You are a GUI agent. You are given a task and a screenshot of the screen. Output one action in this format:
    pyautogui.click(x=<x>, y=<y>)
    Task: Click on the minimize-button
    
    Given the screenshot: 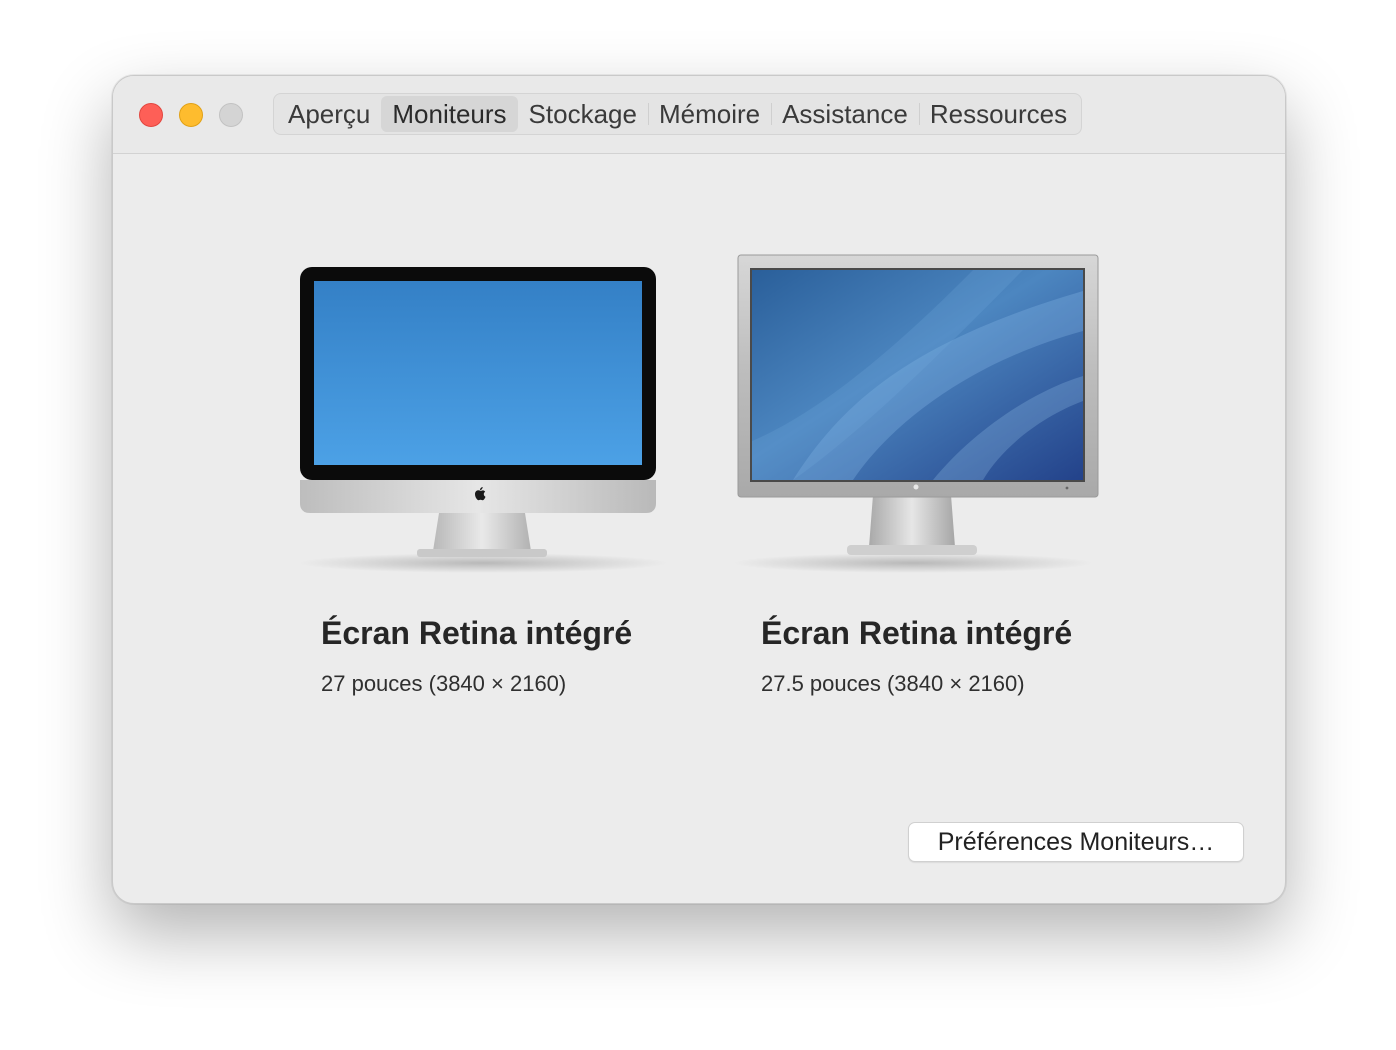 What is the action you would take?
    pyautogui.click(x=191, y=115)
    